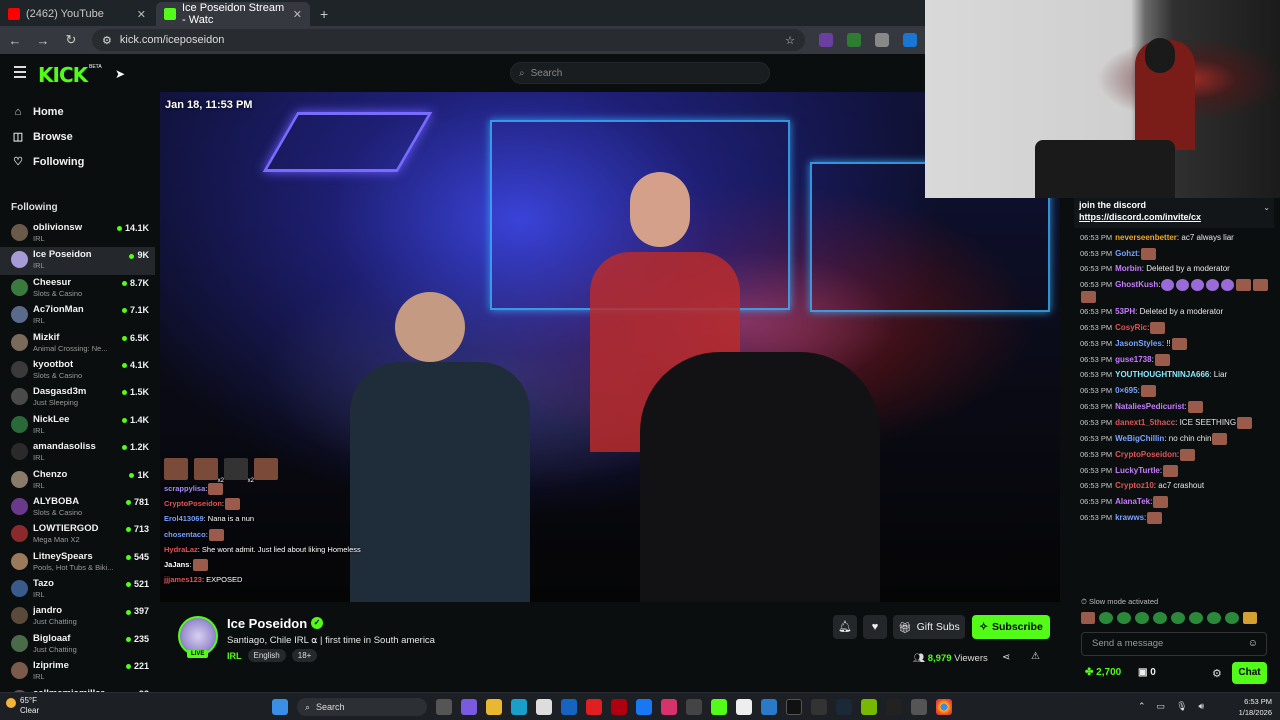 The image size is (1280, 720). I want to click on following-item: kyootbot Slots & Casino 4.1K, so click(77, 370).